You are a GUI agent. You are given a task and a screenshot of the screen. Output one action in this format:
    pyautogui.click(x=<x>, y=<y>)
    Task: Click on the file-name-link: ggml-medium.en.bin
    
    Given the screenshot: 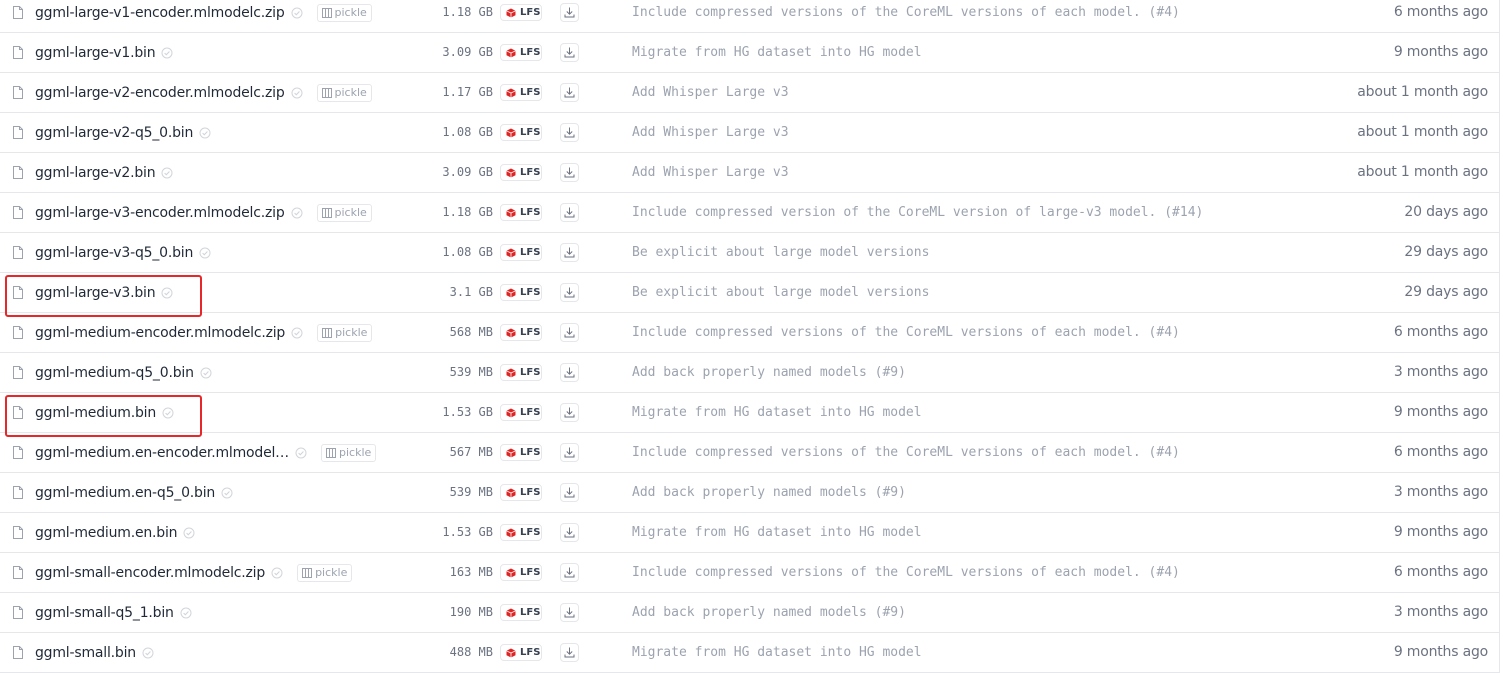 What is the action you would take?
    pyautogui.click(x=106, y=533)
    